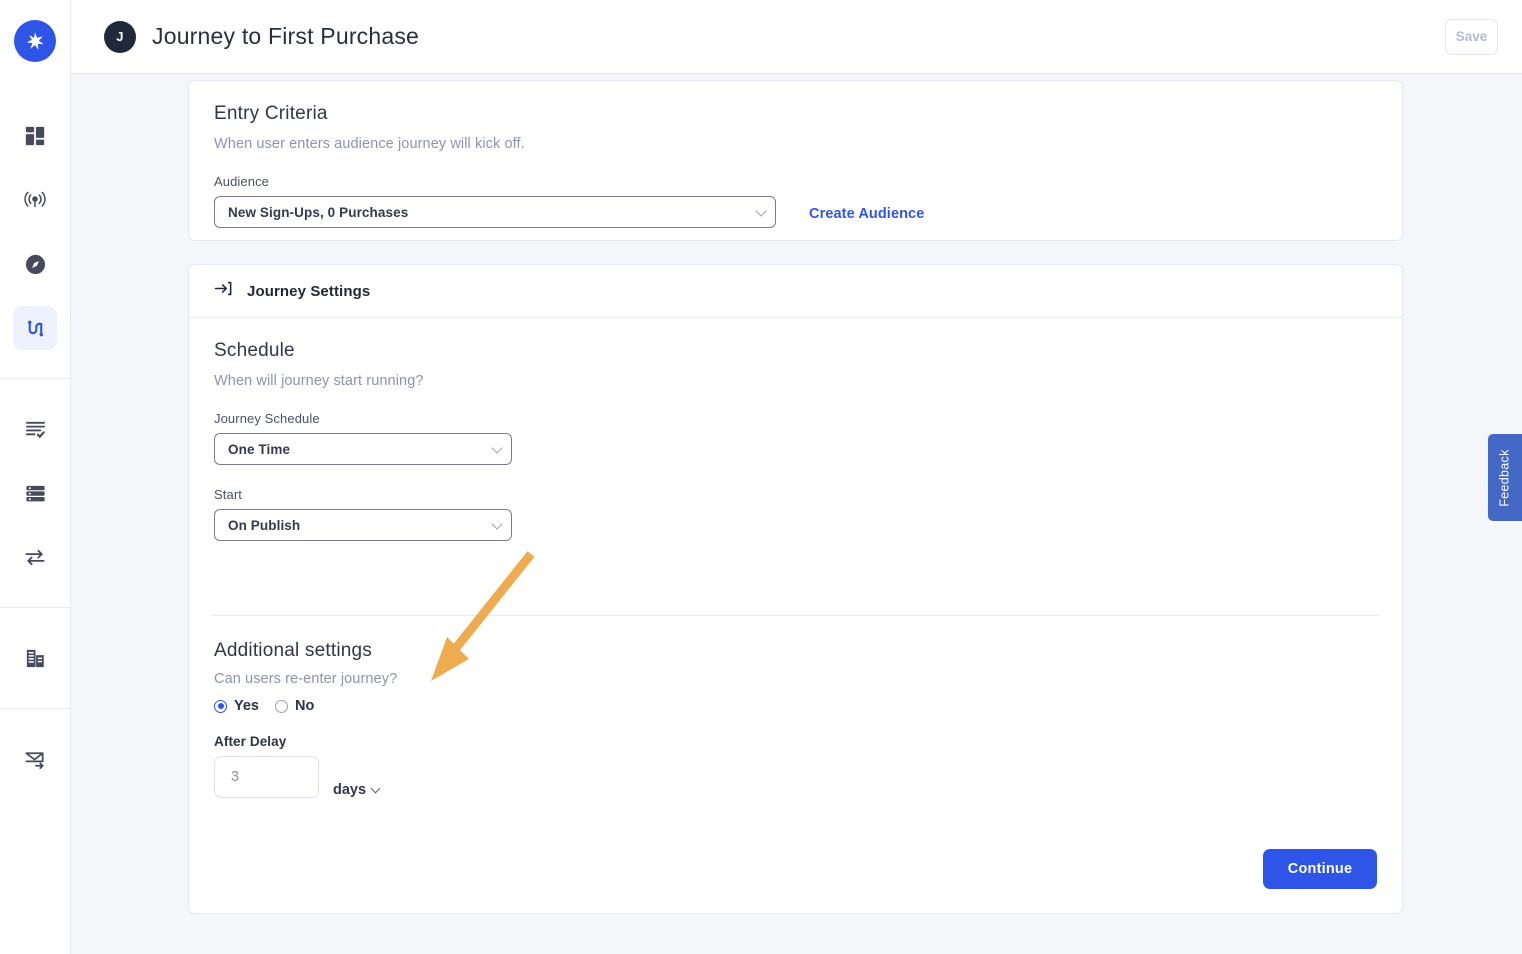  I want to click on create-audience-link: Create Audience, so click(866, 214).